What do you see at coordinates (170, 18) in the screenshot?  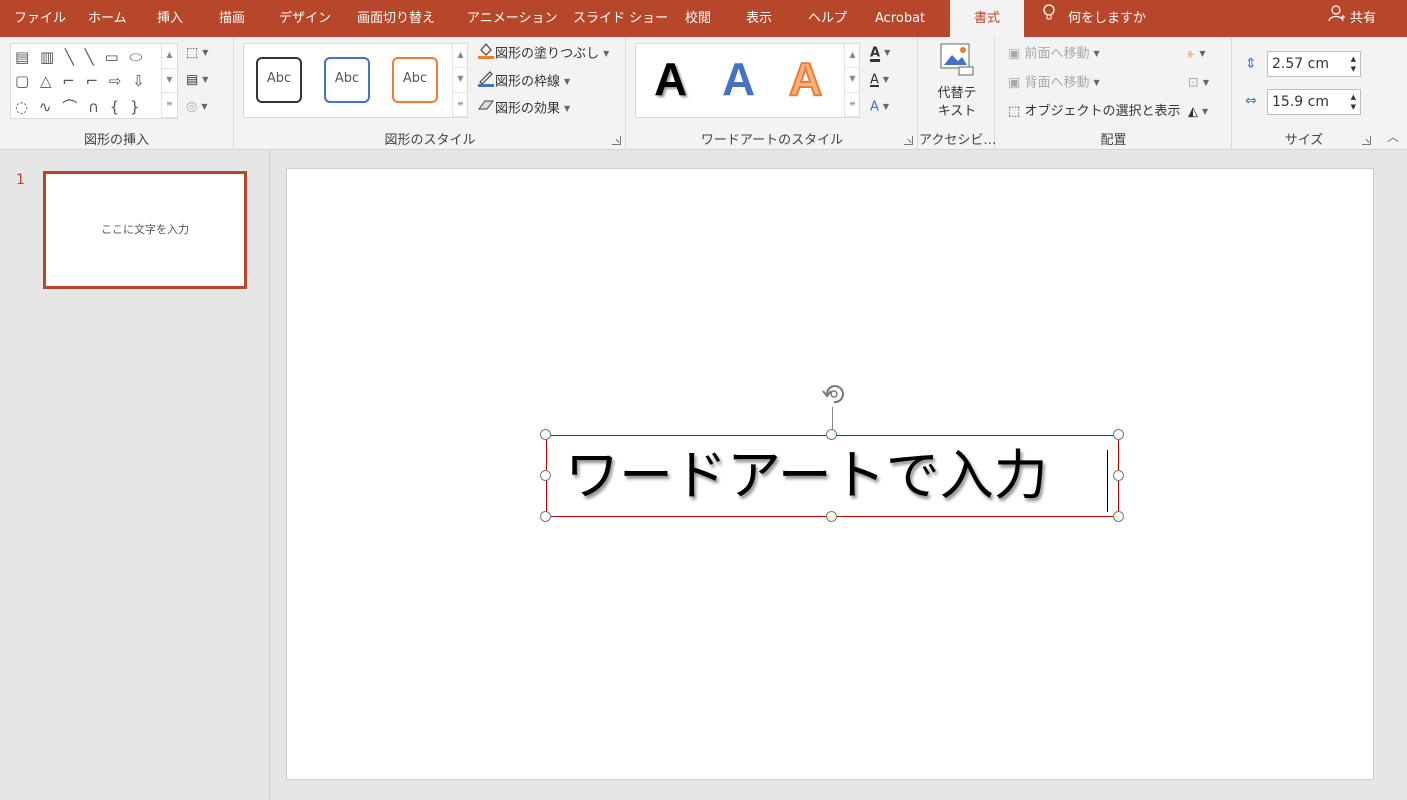 I see `tab-insert: 挿入` at bounding box center [170, 18].